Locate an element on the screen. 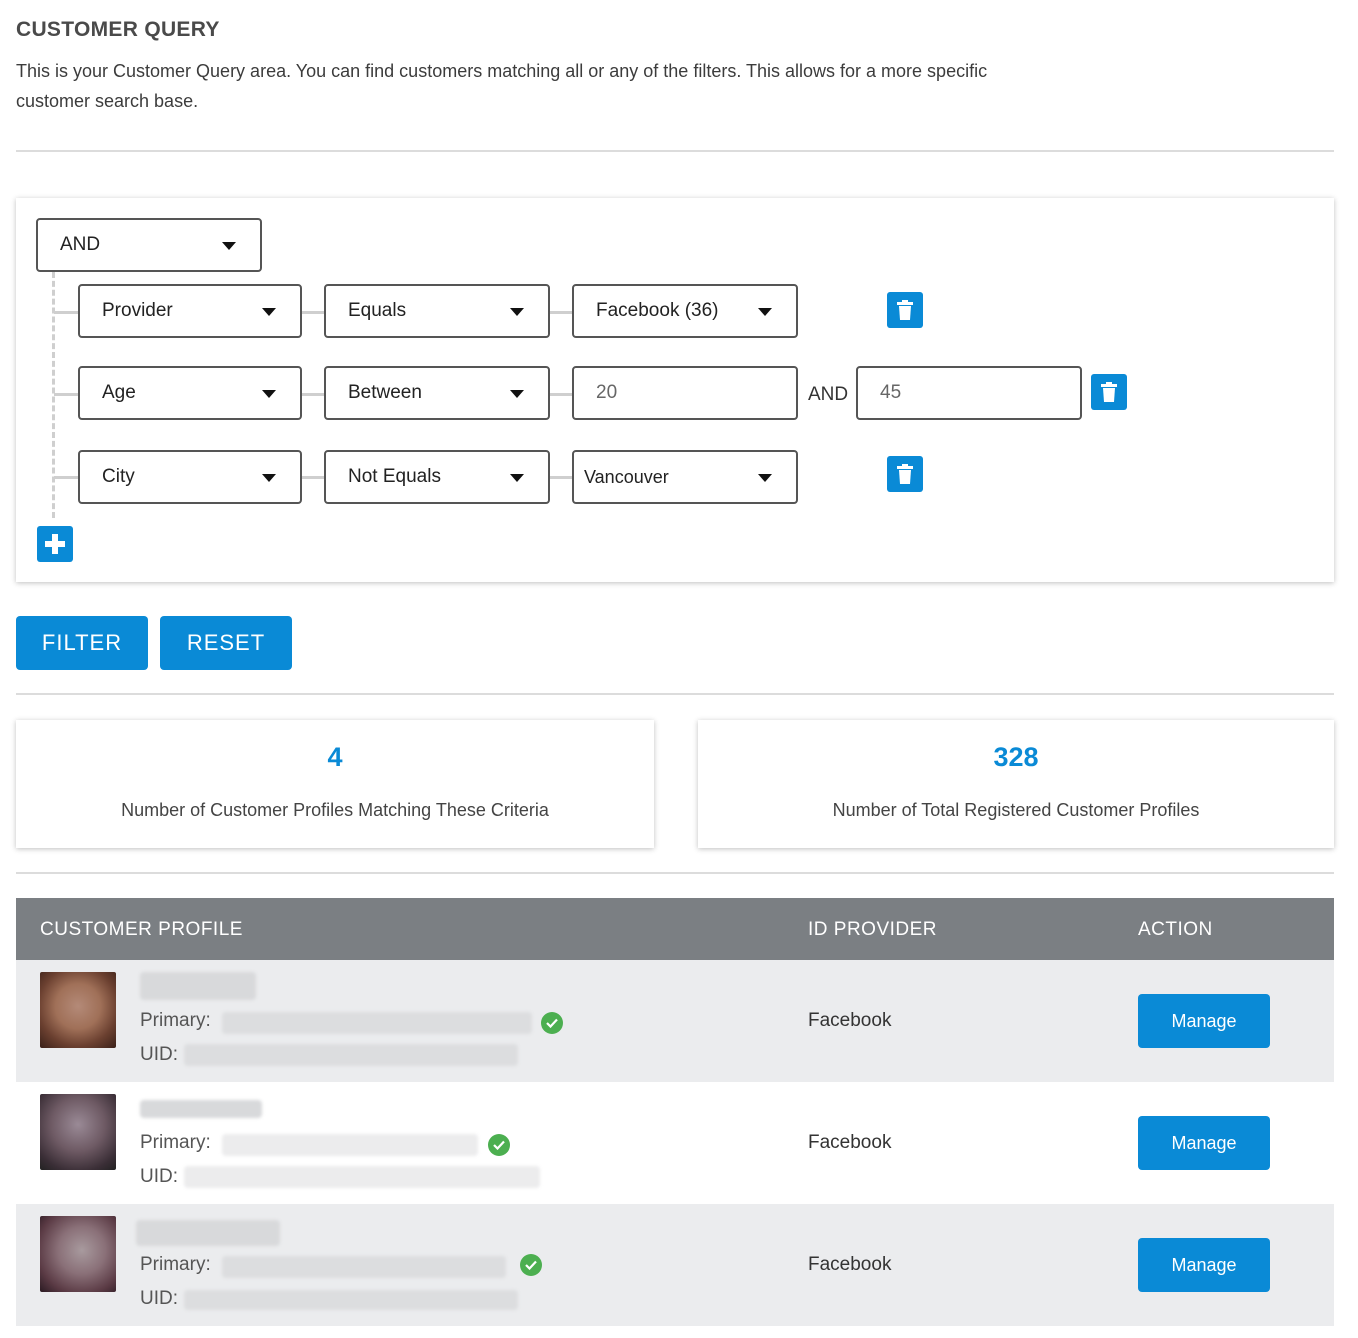  rule-field-value: Provider is located at coordinates (137, 310).